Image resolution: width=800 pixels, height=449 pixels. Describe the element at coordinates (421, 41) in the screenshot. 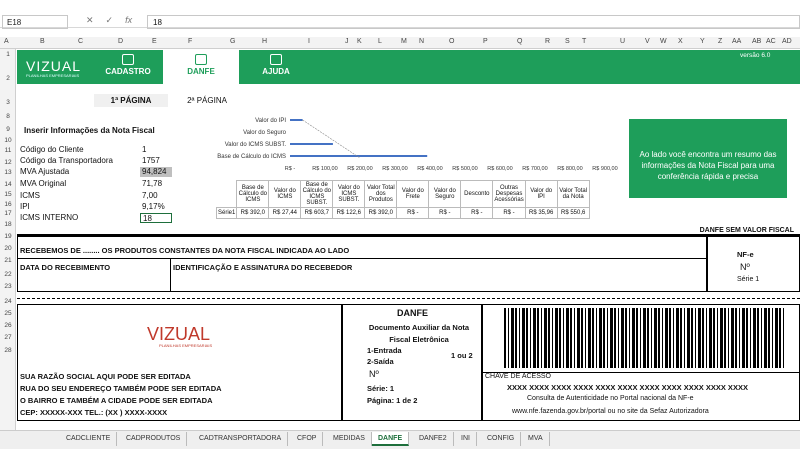

I see `column-header: N` at that location.